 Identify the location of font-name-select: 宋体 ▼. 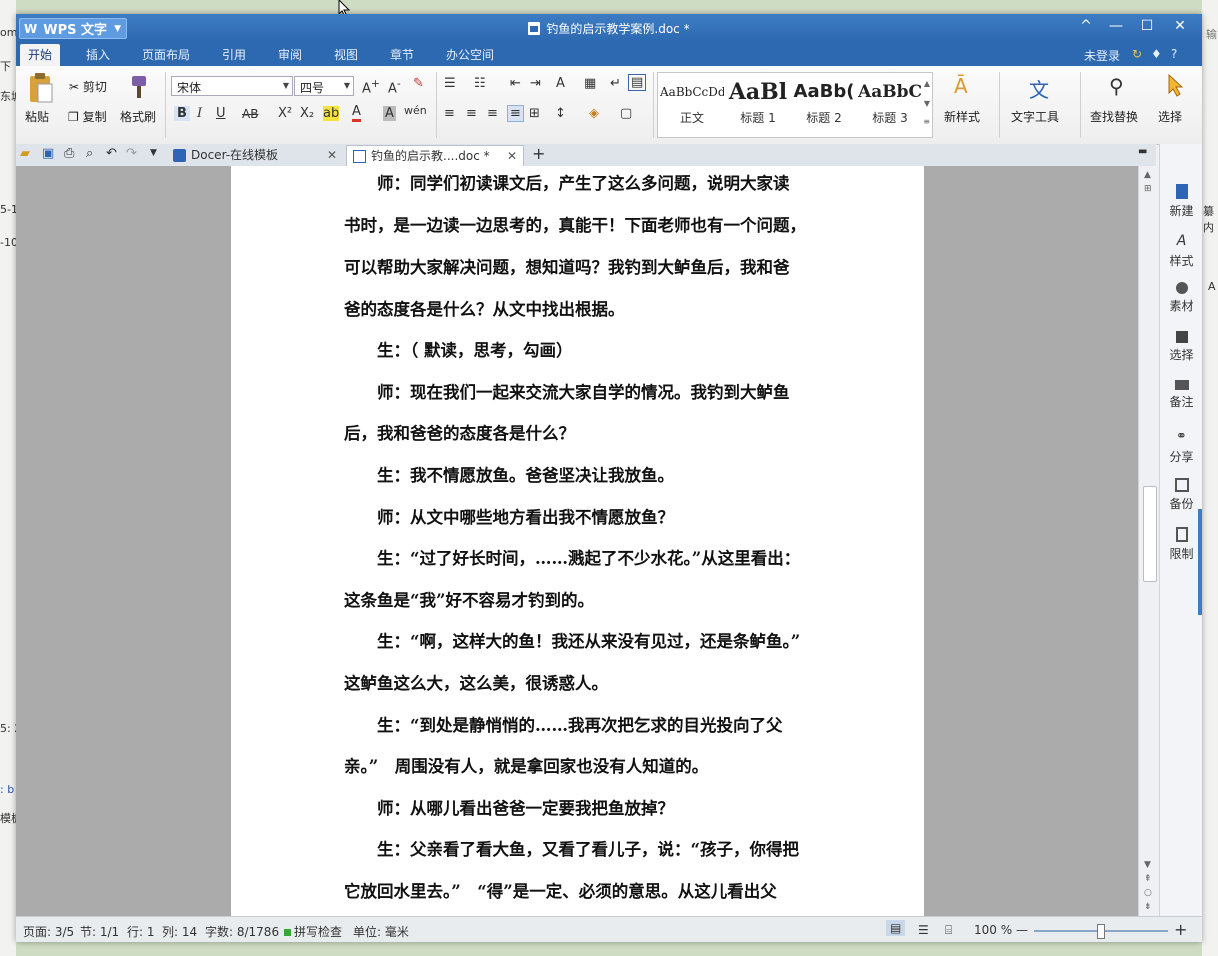
(232, 86).